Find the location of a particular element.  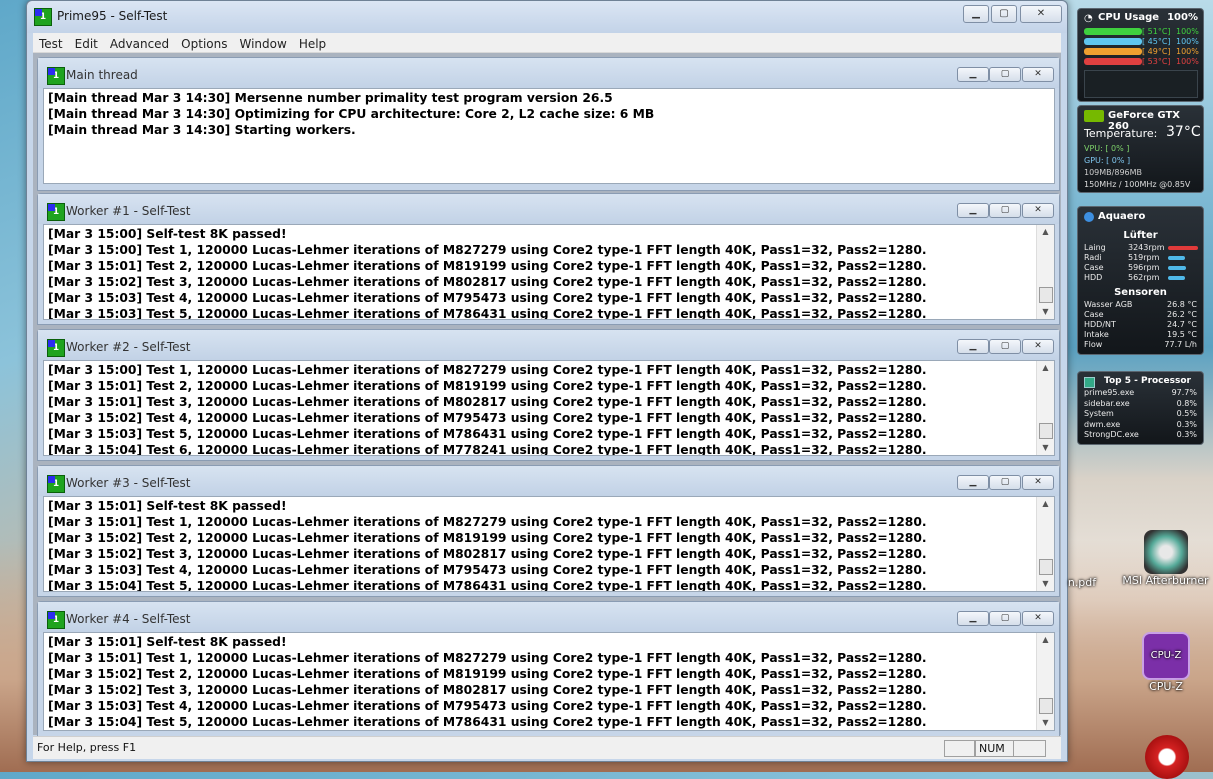

top5-title: Top 5 - Processor is located at coordinates (1147, 381).